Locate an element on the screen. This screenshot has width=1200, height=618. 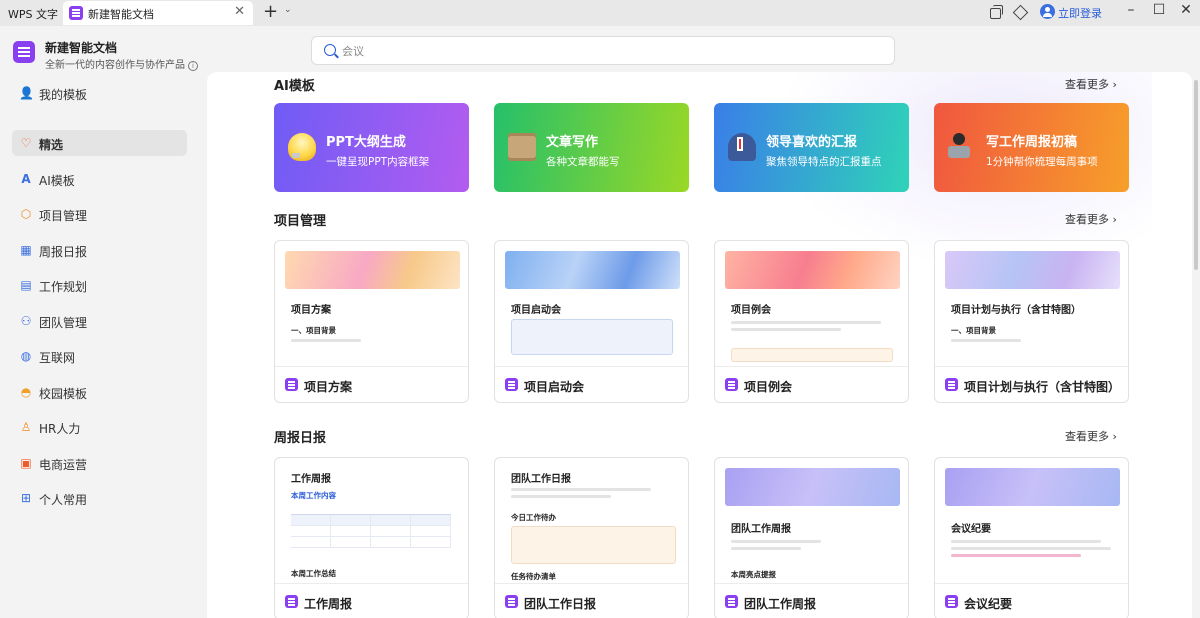
template-card-team-weekly: 团队工作周报 本周亮点提报 团队工作周报 is located at coordinates (811, 537).